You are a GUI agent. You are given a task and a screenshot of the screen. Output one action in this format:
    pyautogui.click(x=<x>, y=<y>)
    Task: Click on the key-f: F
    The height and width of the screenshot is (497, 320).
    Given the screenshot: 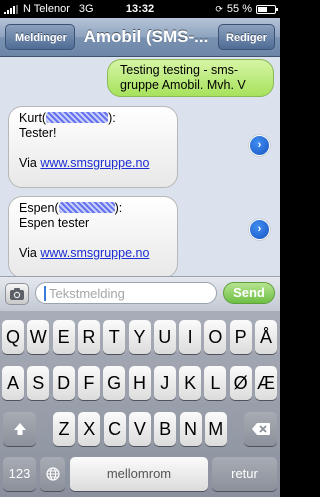 What is the action you would take?
    pyautogui.click(x=88, y=383)
    